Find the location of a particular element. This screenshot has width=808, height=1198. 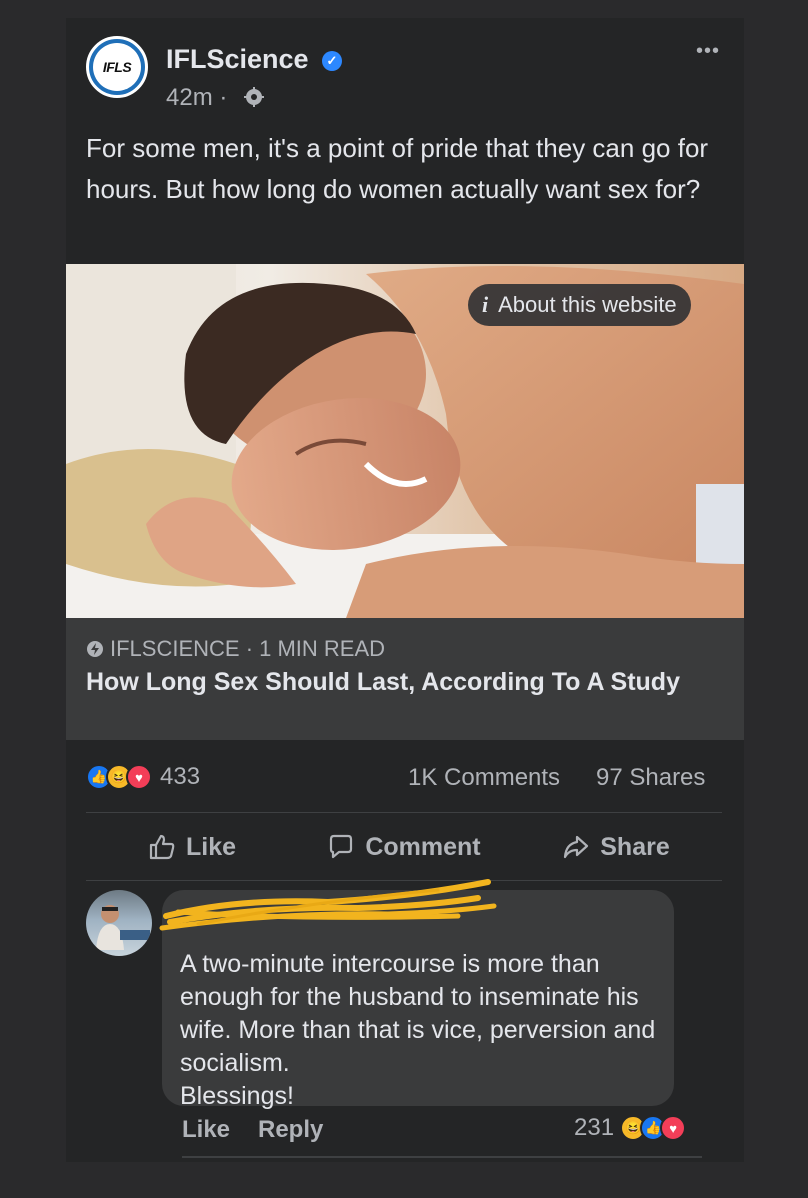

post-actions: Like Comment Share is located at coordinates (404, 847).